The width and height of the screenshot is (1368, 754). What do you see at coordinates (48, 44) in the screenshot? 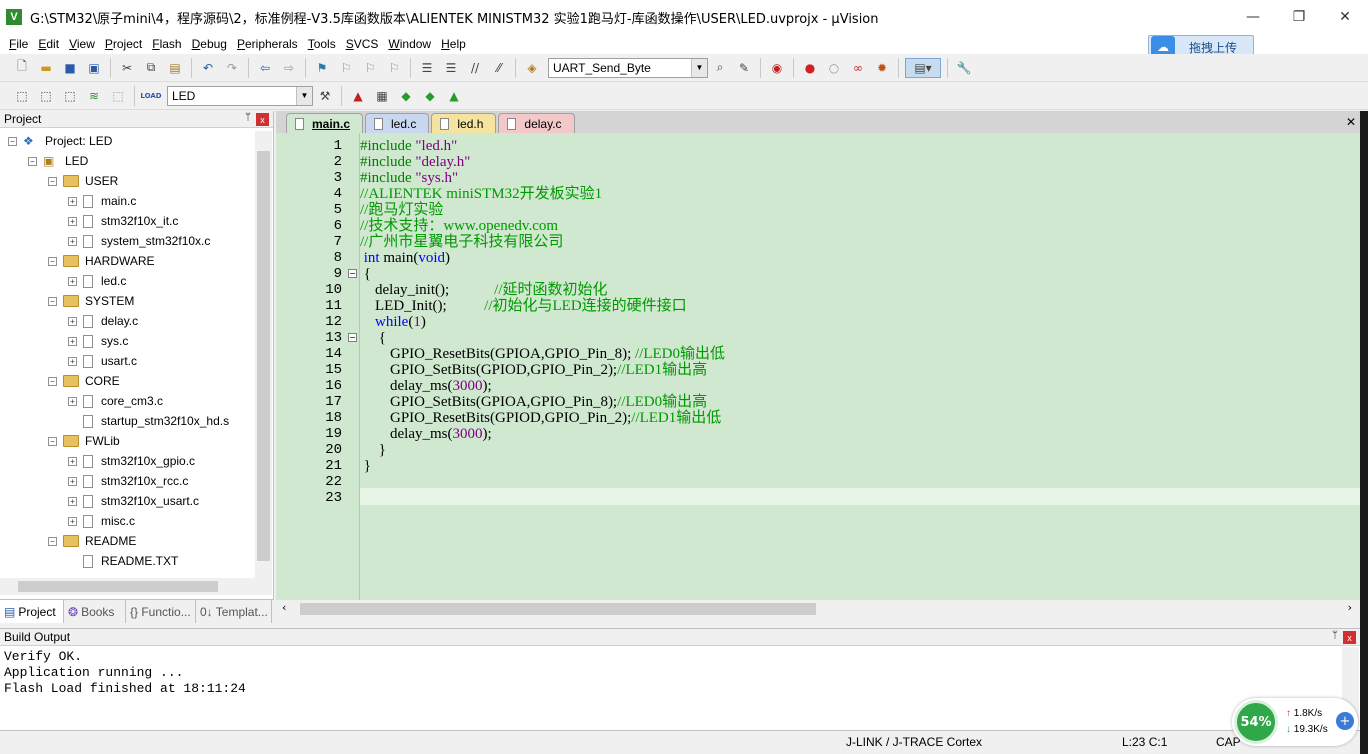
I see `menu-edit: Edit` at bounding box center [48, 44].